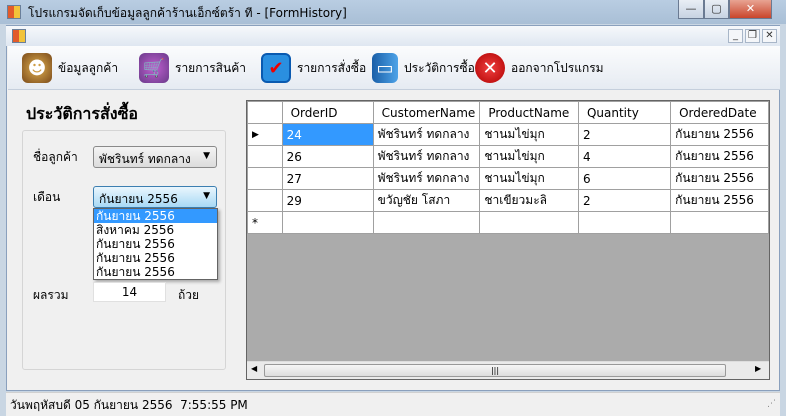 The height and width of the screenshot is (416, 786). What do you see at coordinates (716, 9) in the screenshot?
I see `maximize-button: ▢` at bounding box center [716, 9].